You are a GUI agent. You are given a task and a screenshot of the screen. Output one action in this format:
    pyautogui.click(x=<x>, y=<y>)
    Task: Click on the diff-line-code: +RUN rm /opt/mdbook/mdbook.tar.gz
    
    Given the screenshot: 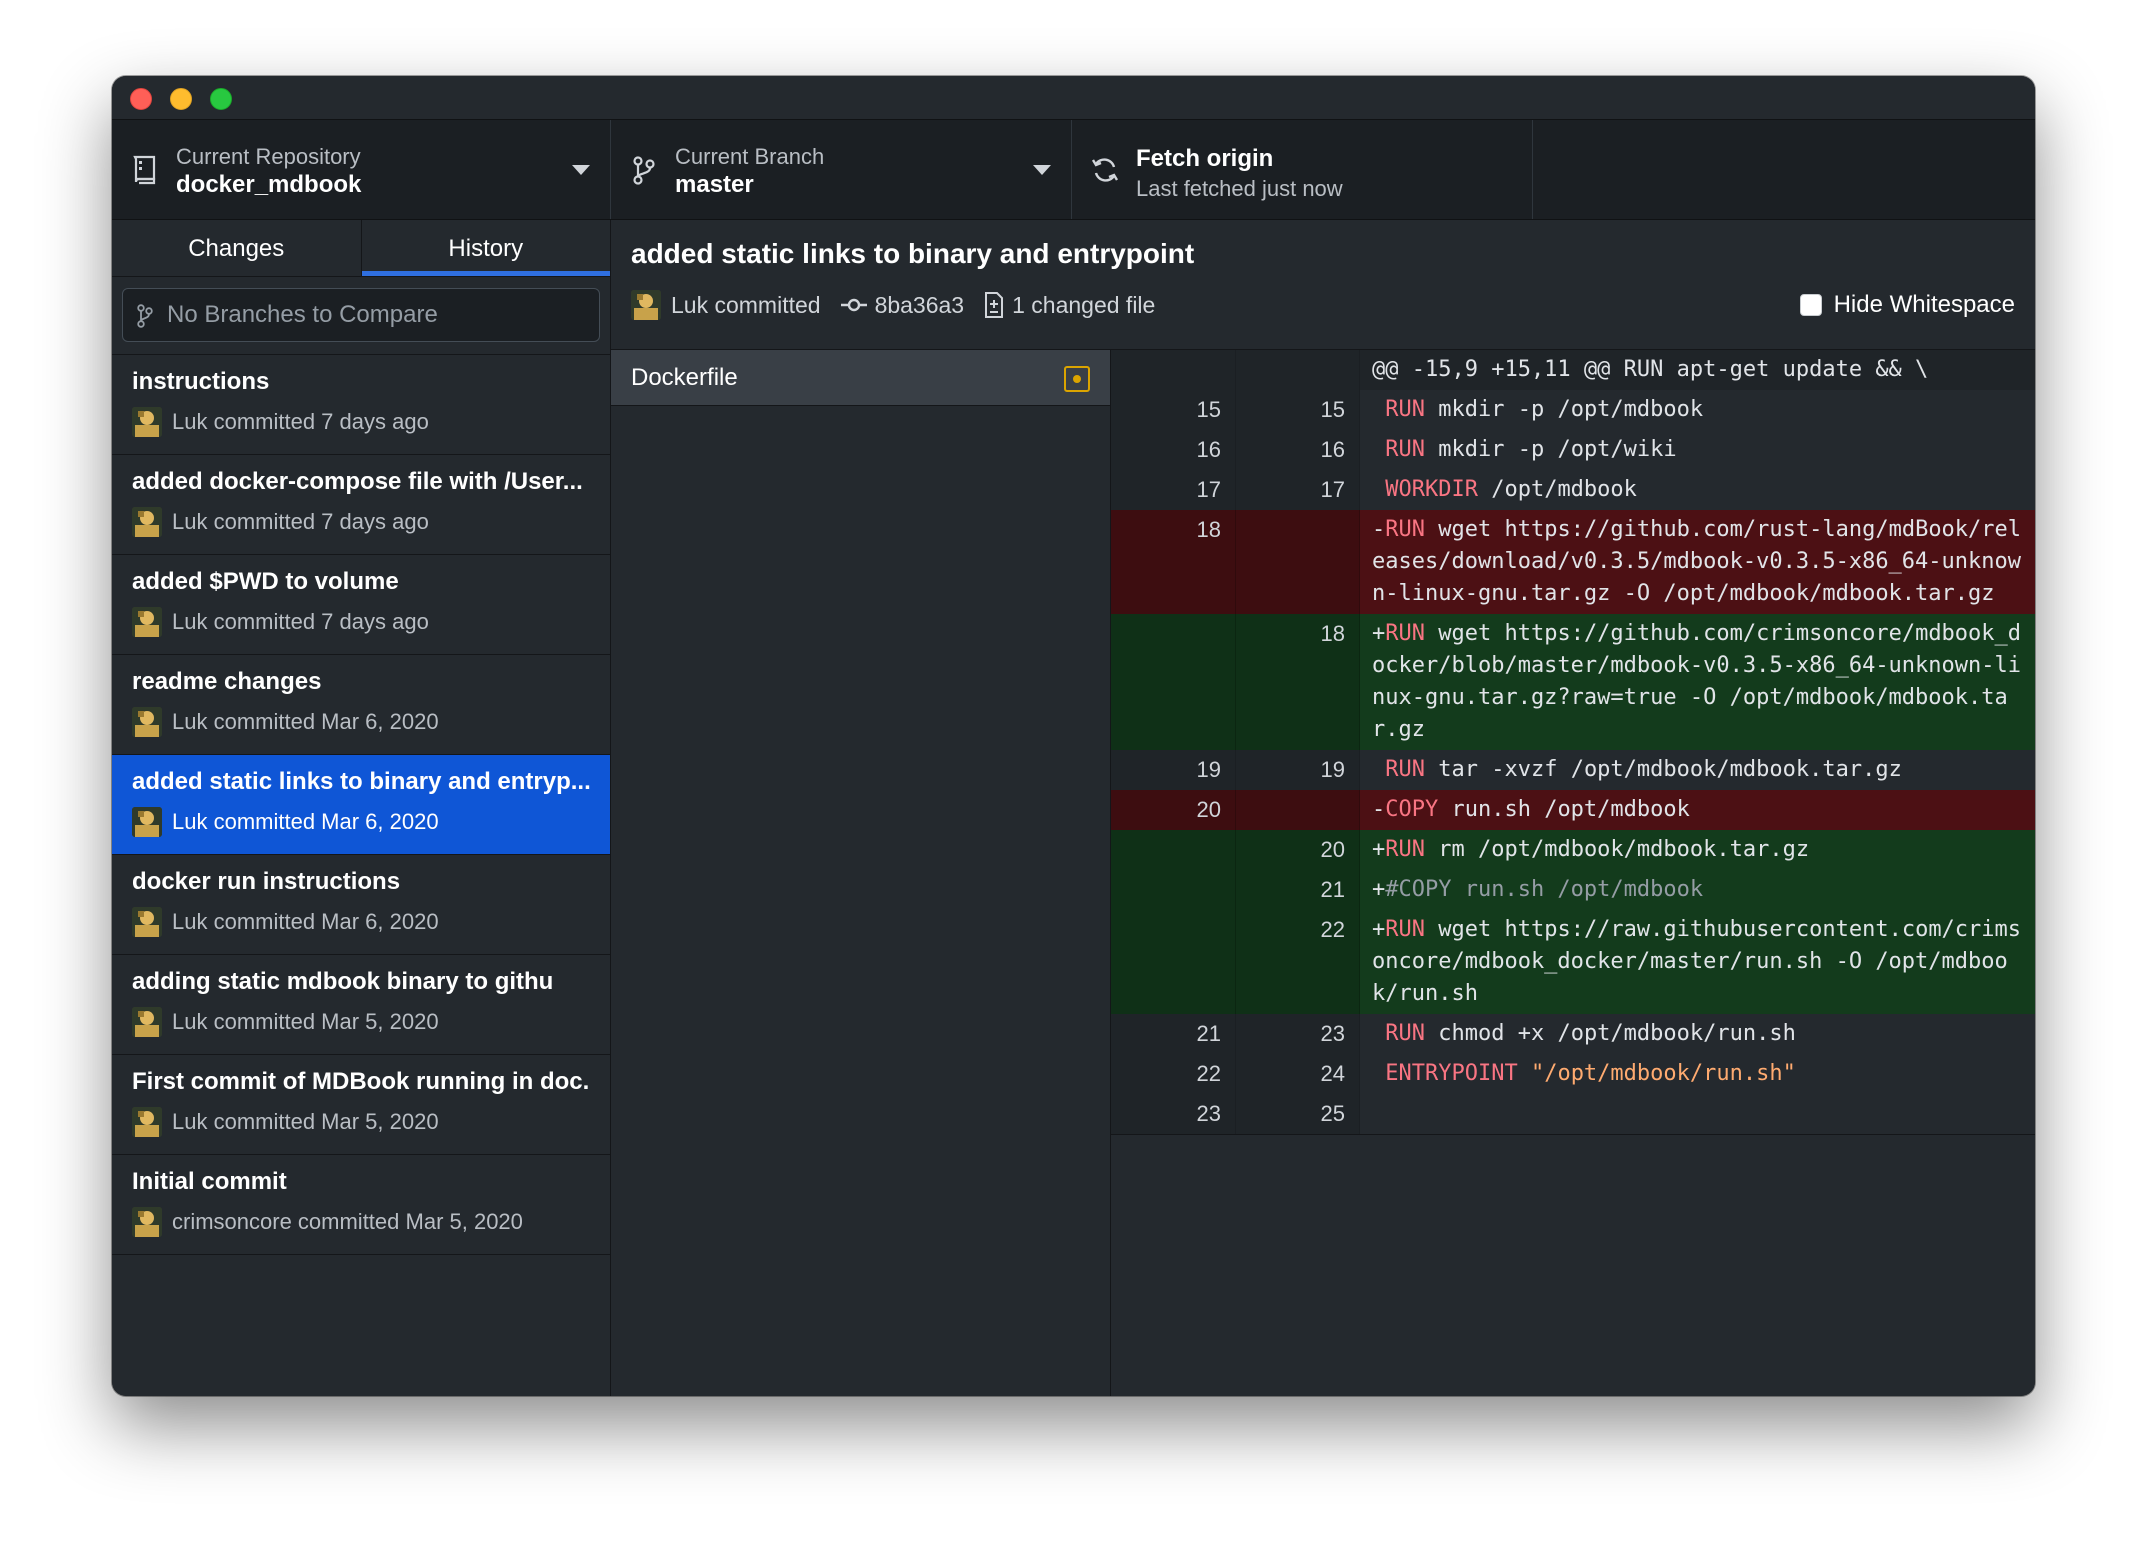 What is the action you would take?
    pyautogui.click(x=1697, y=850)
    